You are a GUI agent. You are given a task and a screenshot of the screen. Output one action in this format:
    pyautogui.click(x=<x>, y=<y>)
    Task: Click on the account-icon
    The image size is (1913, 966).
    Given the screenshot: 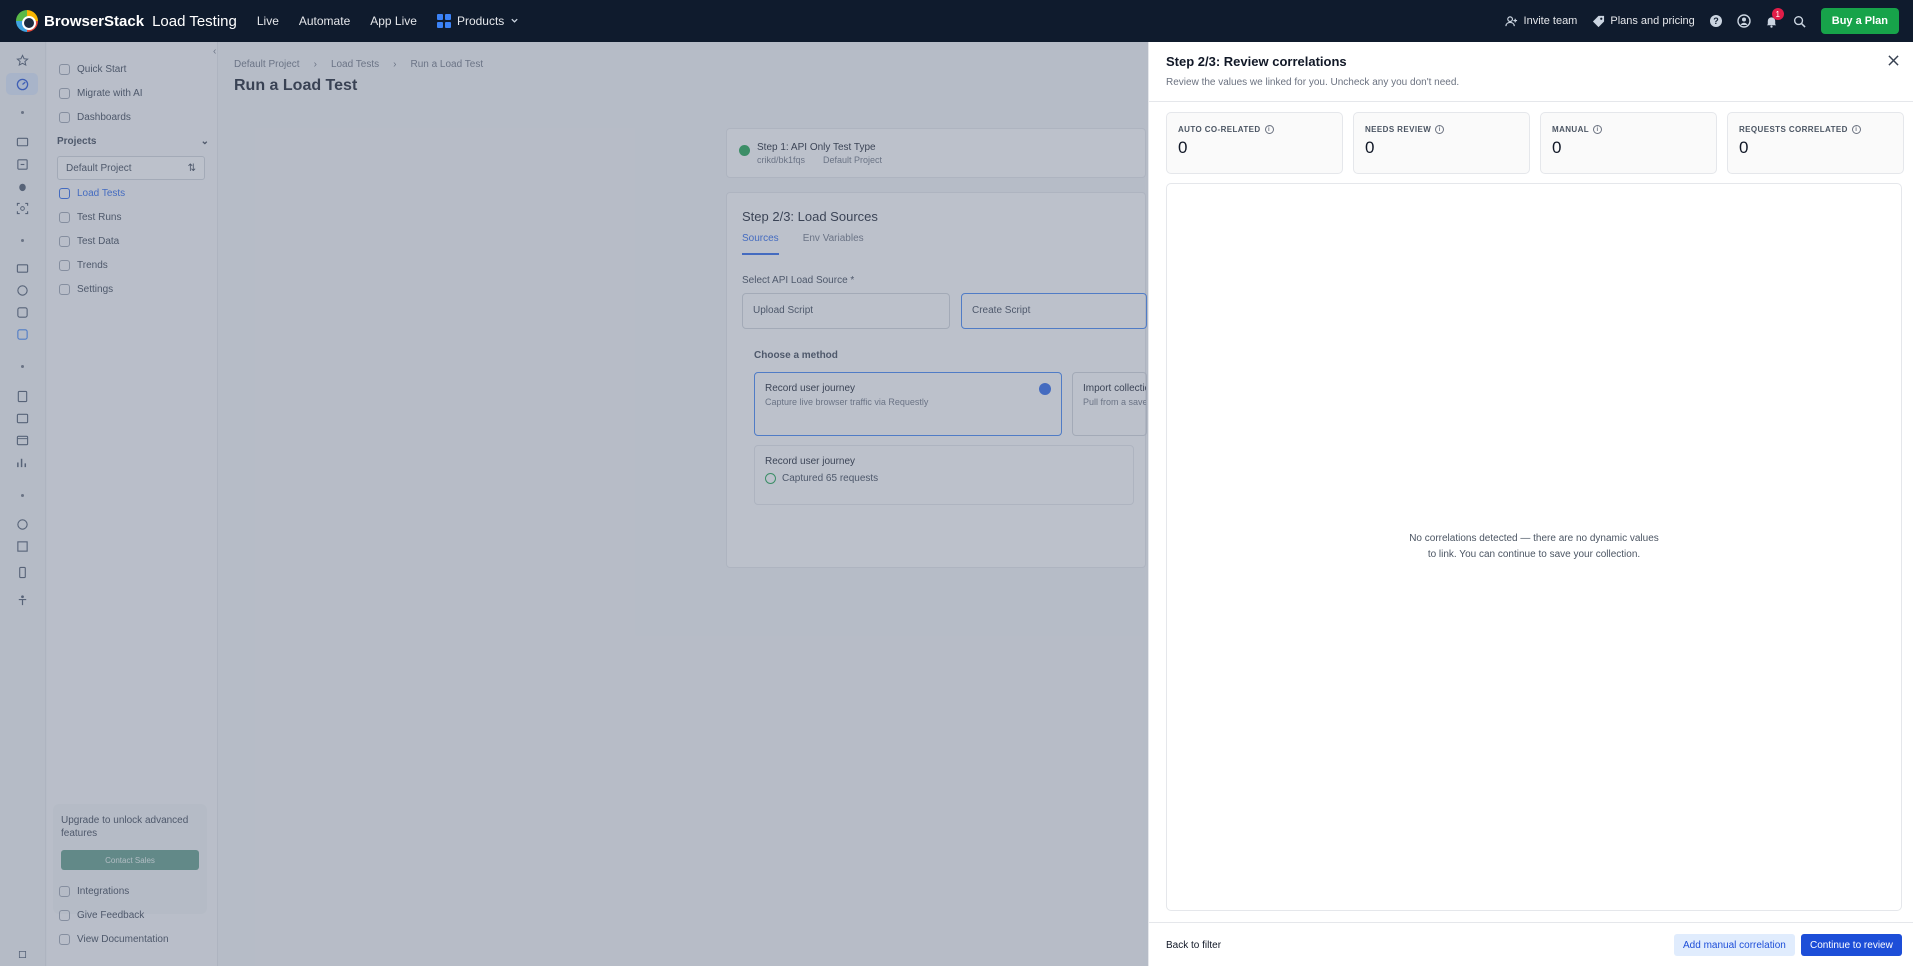 What is the action you would take?
    pyautogui.click(x=1744, y=21)
    